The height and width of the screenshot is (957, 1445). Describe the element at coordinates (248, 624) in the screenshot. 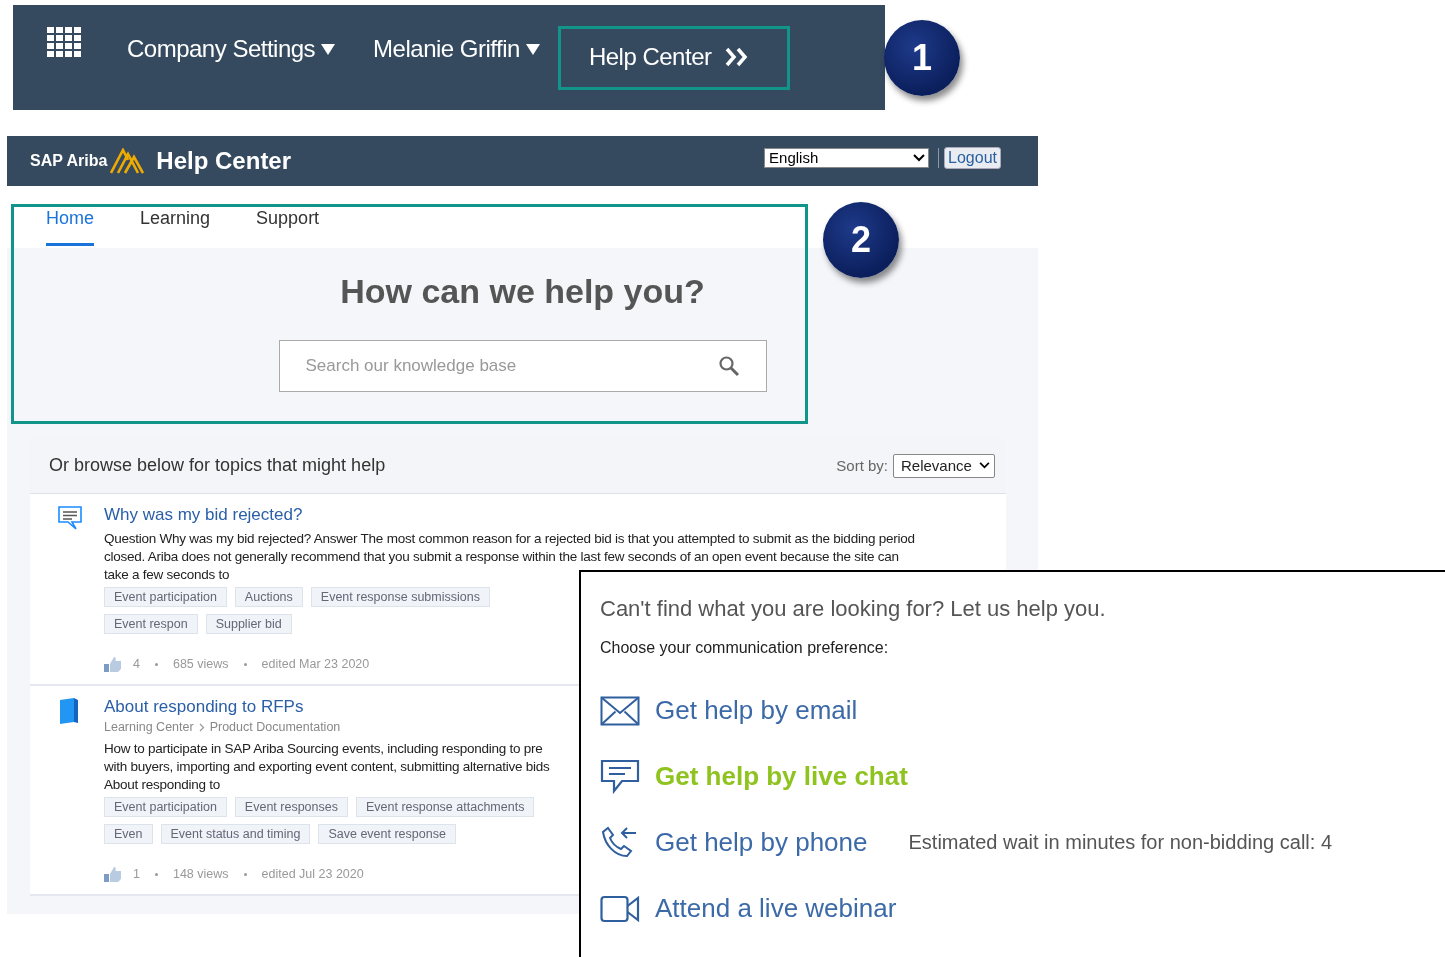

I see `topic-tag: Supplier bid` at that location.